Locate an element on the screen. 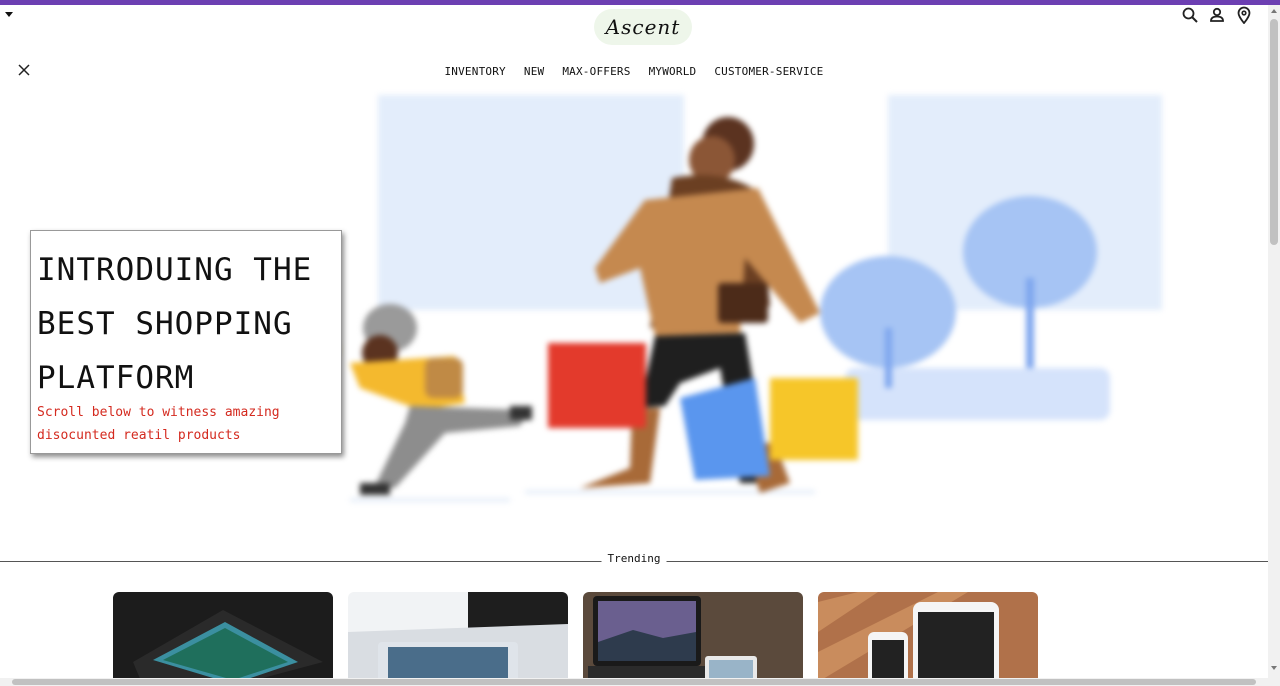 The width and height of the screenshot is (1280, 686). product-card-macbook is located at coordinates (693, 639).